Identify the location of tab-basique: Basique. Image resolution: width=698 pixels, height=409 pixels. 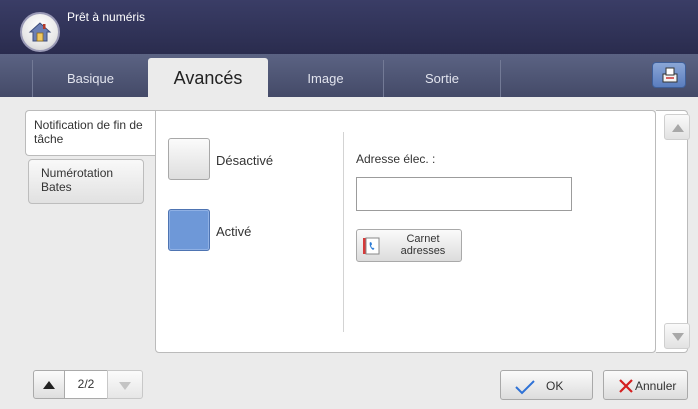
(90, 78).